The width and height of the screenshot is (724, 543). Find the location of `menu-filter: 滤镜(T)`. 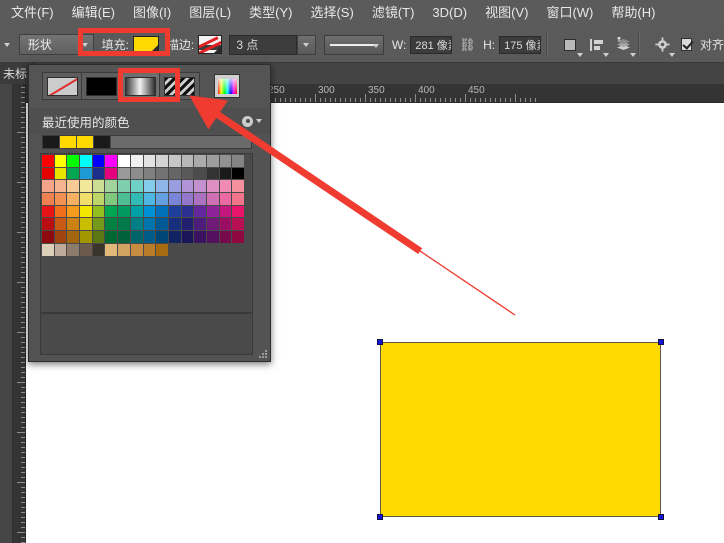

menu-filter: 滤镜(T) is located at coordinates (393, 13).